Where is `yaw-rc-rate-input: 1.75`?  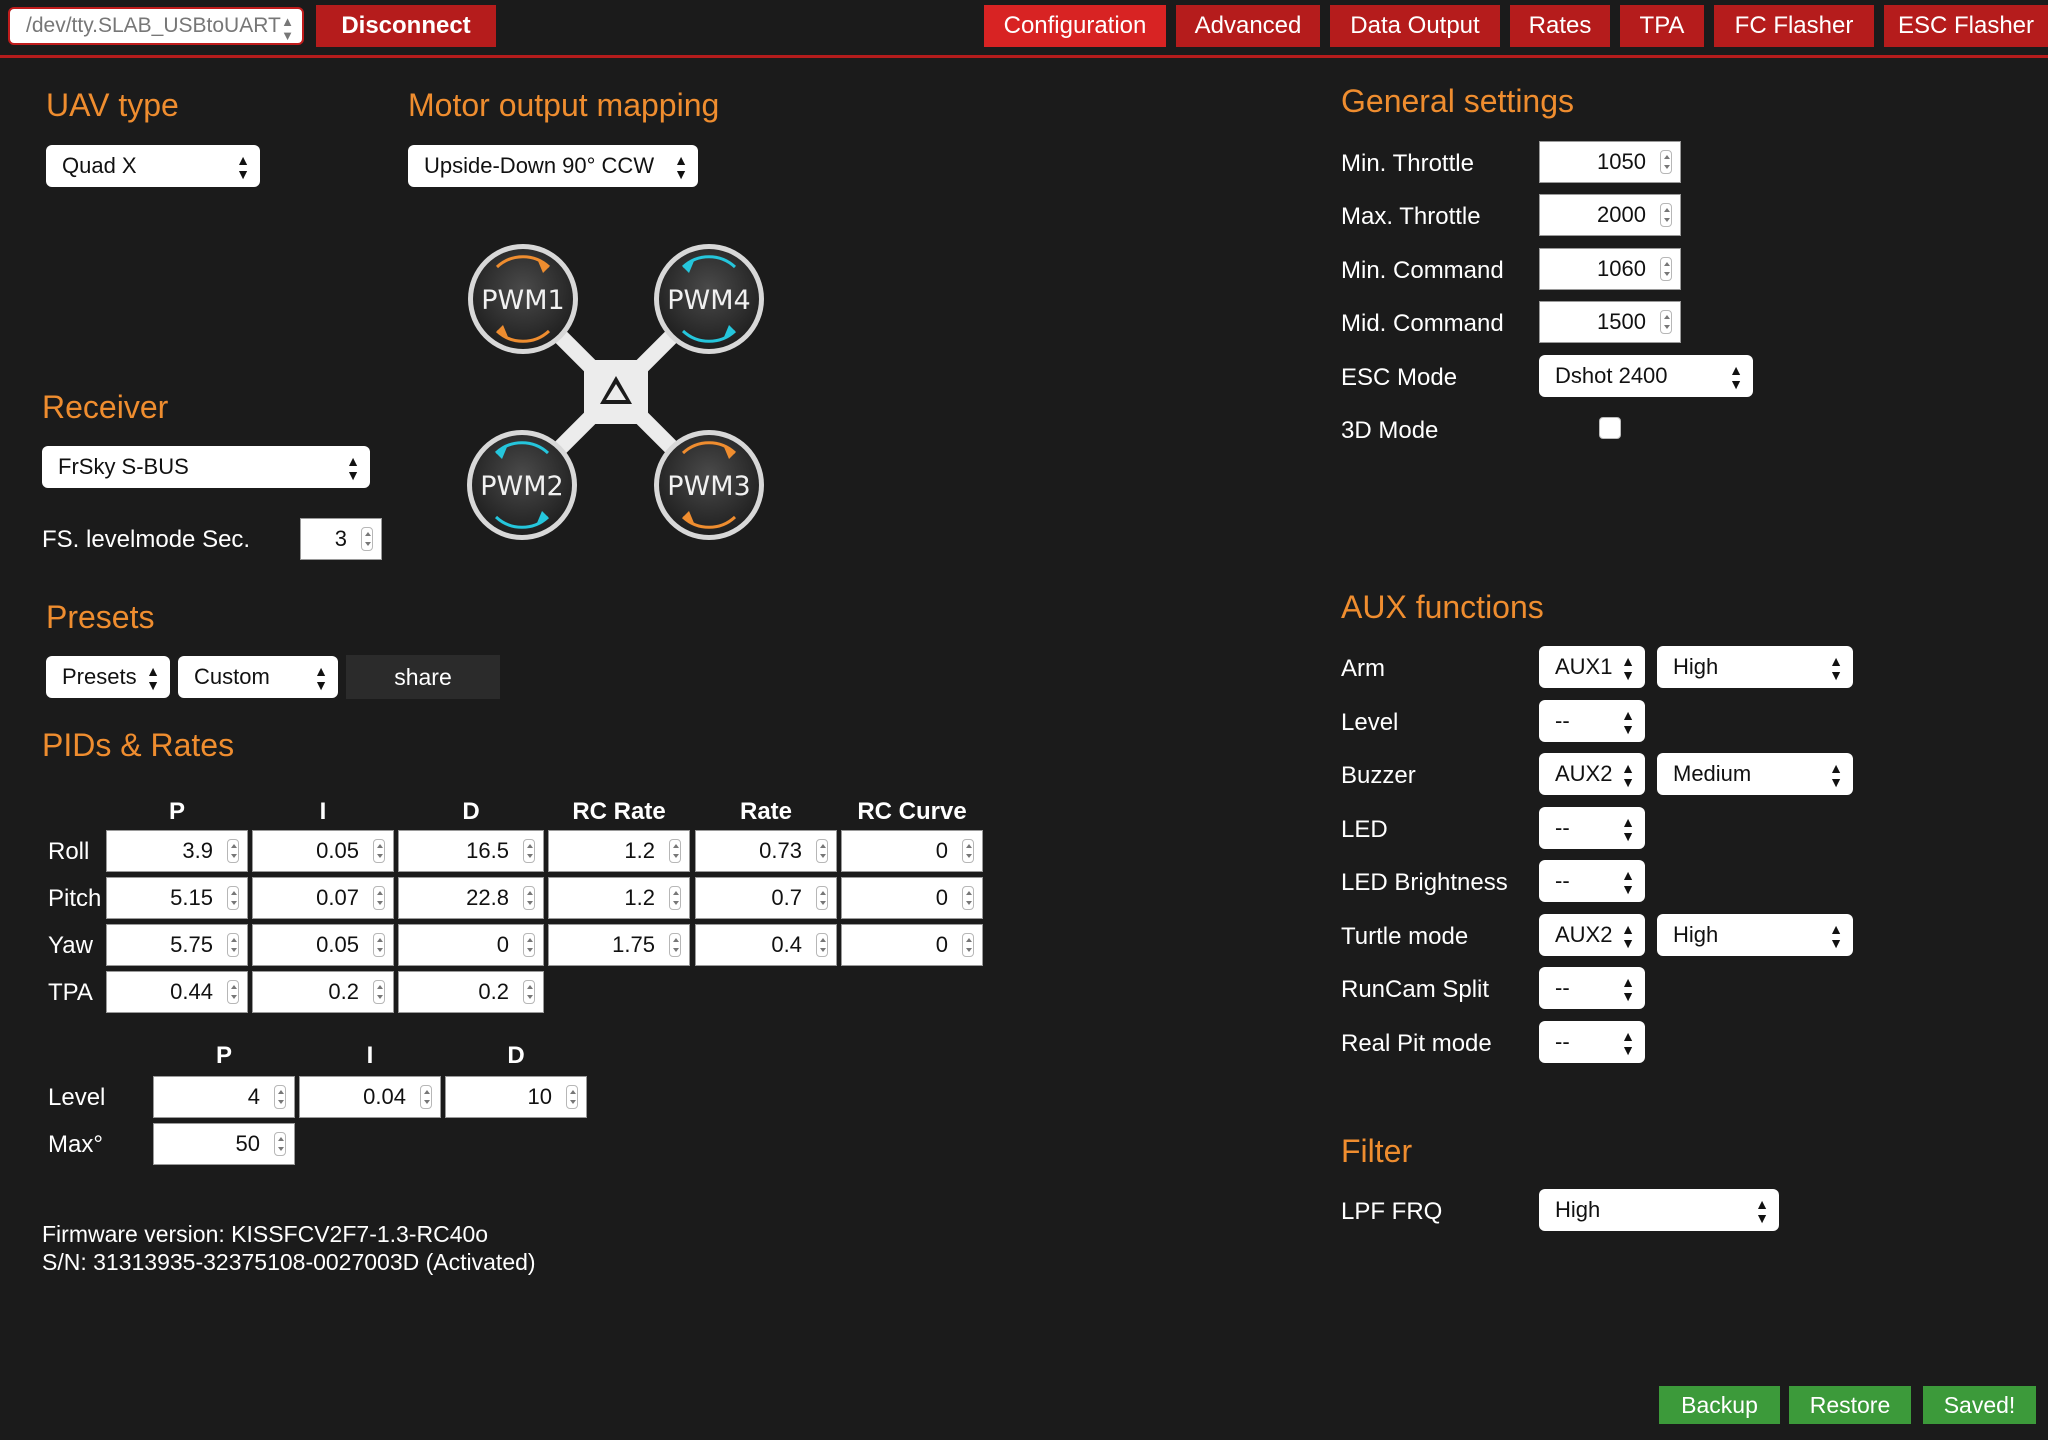
yaw-rc-rate-input: 1.75 is located at coordinates (619, 945).